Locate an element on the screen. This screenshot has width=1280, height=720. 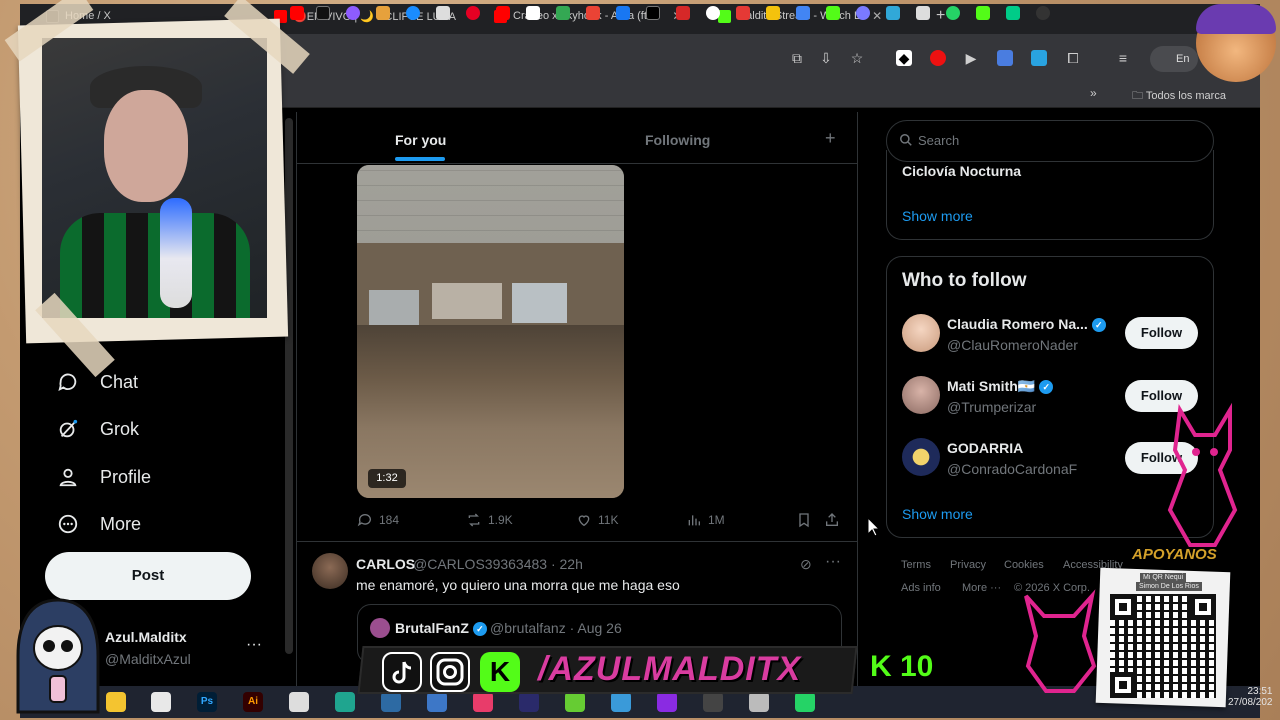
tweet-video is located at coordinates (490, 331).